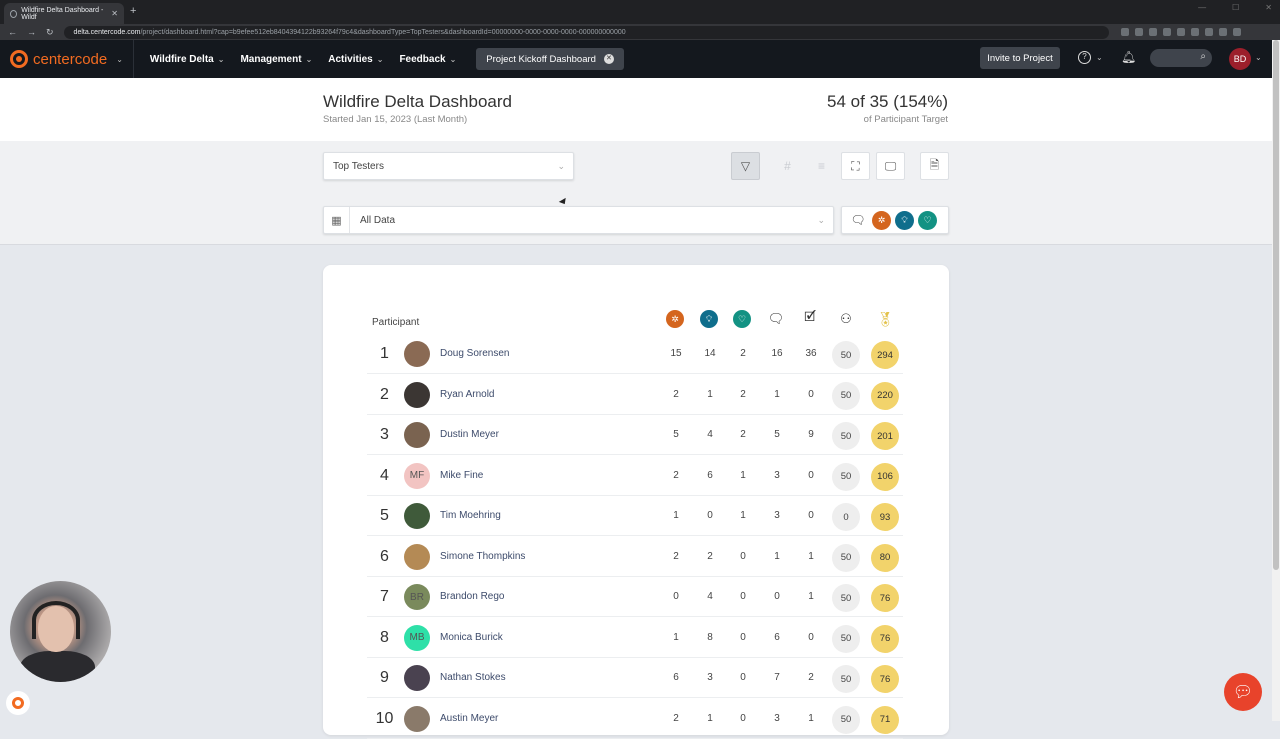 The image size is (1280, 739). I want to click on help-icon: ?, so click(1084, 57).